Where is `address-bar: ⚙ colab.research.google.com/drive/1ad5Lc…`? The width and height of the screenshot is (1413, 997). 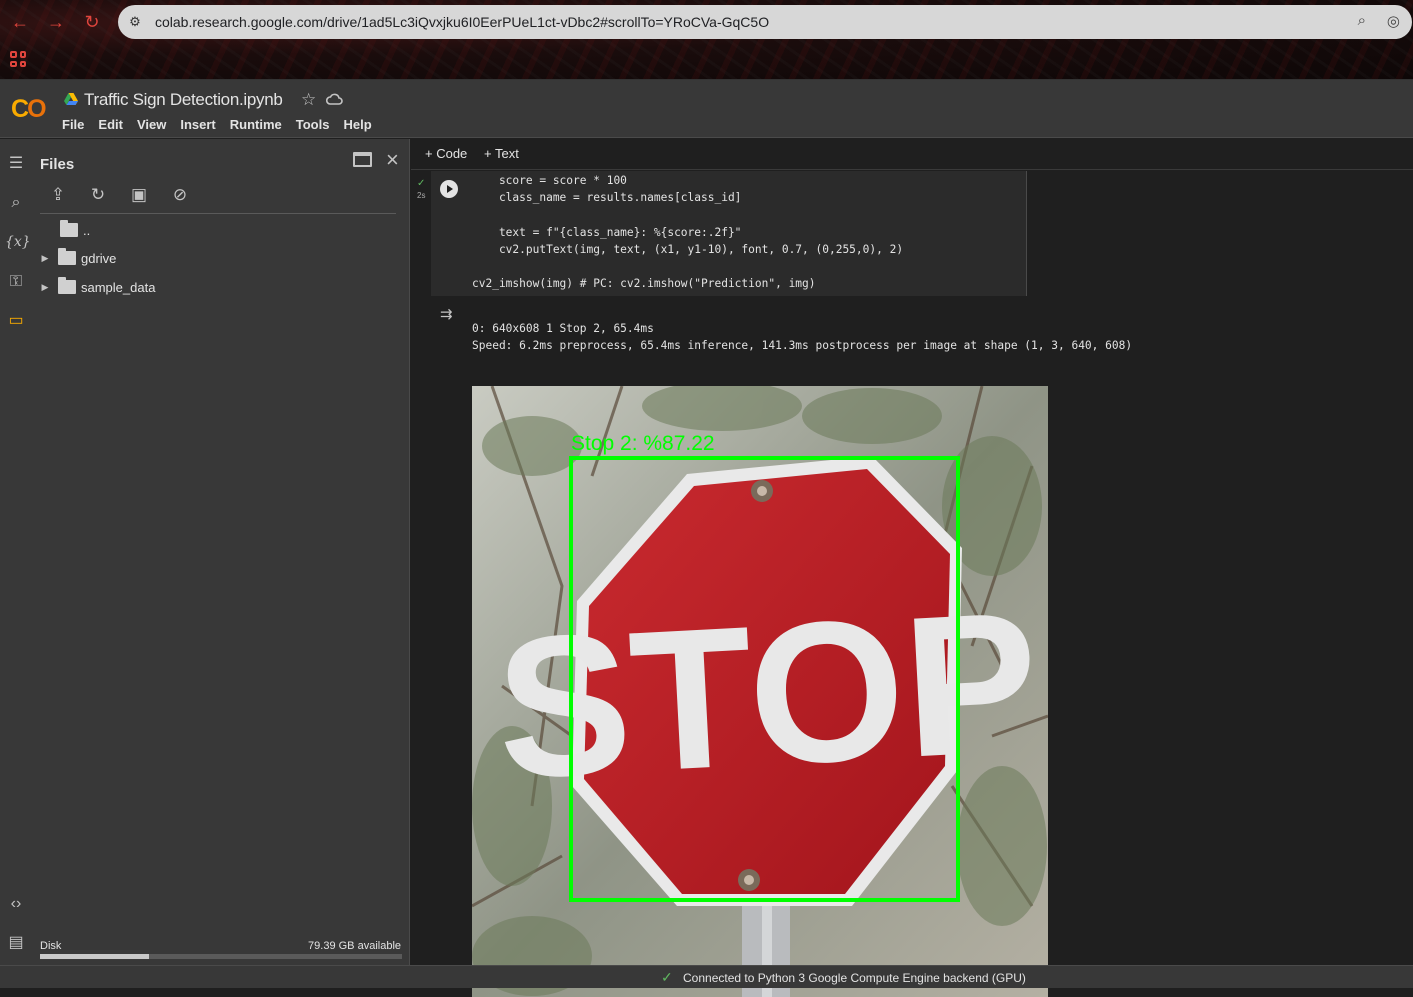 address-bar: ⚙ colab.research.google.com/drive/1ad5Lc… is located at coordinates (765, 22).